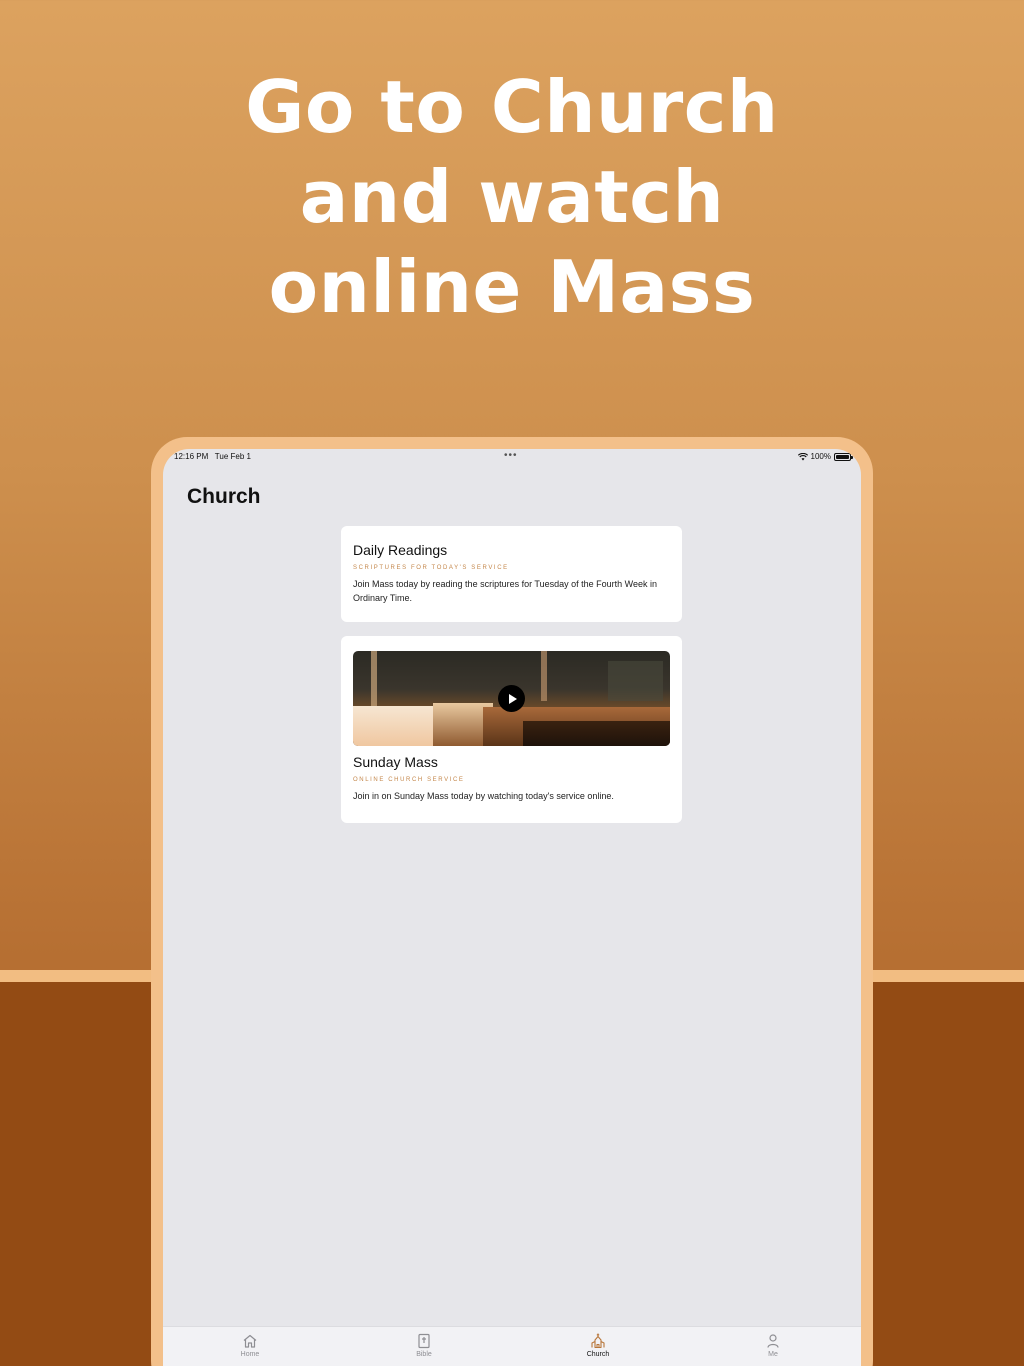  What do you see at coordinates (512, 107) in the screenshot?
I see `headline-line-1: Go to Church` at bounding box center [512, 107].